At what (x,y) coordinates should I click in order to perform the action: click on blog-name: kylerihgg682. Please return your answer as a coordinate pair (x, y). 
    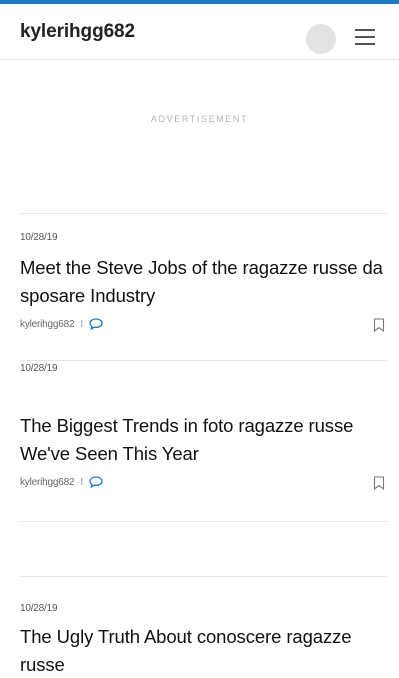
    Looking at the image, I should click on (77, 32).